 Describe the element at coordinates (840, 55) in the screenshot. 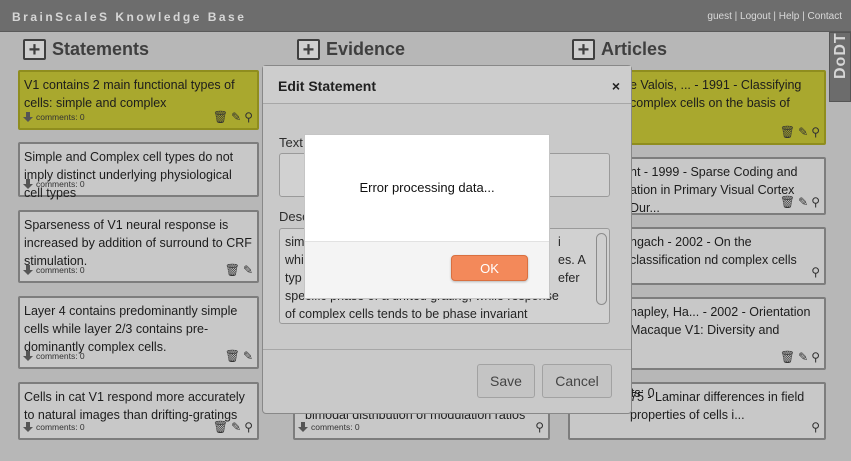

I see `side-tab-label: DoDT` at that location.